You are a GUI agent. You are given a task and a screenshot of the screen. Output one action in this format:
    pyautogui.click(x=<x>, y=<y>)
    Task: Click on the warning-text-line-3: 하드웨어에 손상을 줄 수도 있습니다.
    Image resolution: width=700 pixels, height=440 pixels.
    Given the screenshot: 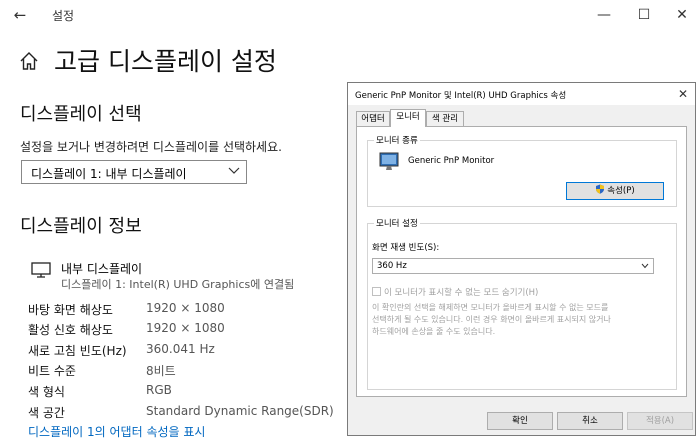 What is the action you would take?
    pyautogui.click(x=434, y=331)
    